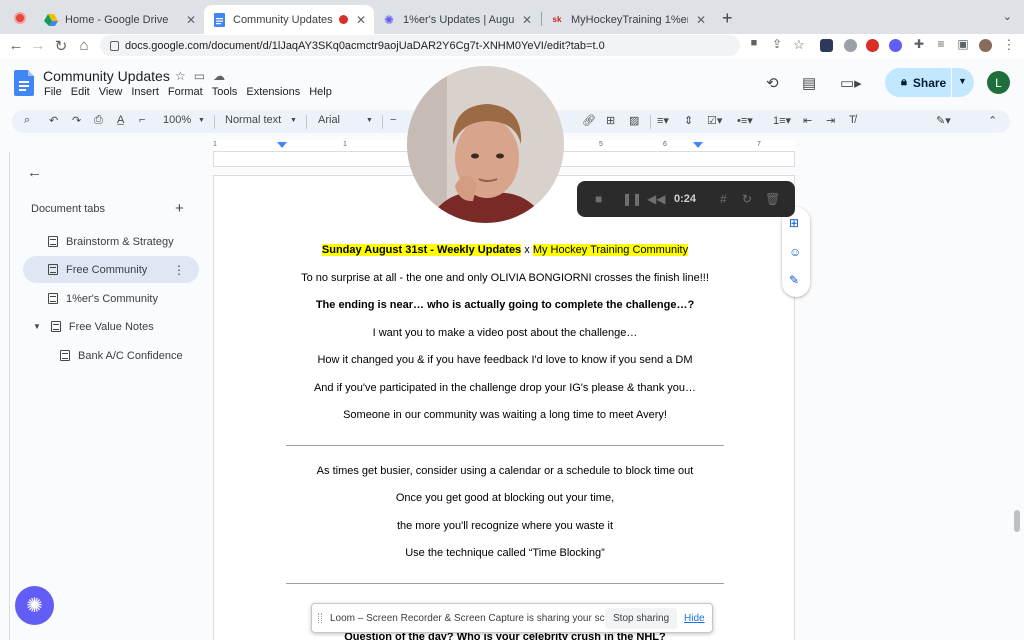 This screenshot has height=640, width=1024. I want to click on insert-image-icon: ▨, so click(634, 120).